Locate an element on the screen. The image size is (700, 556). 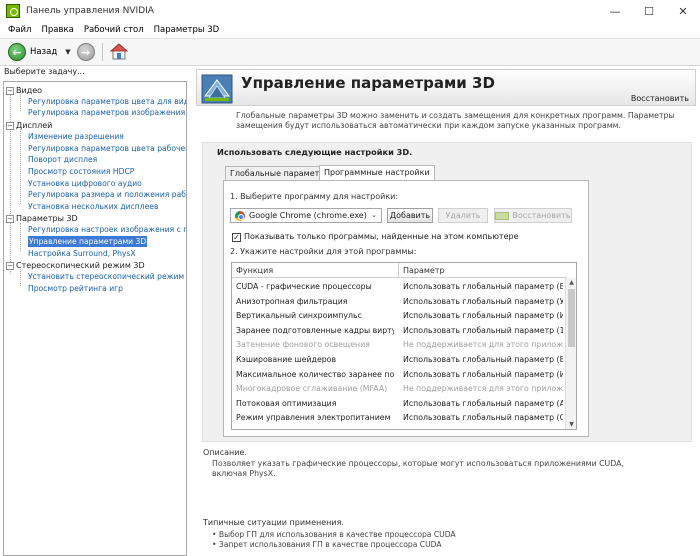
feature-cell: Многокадровое сглаживание (MFAA) is located at coordinates (312, 389).